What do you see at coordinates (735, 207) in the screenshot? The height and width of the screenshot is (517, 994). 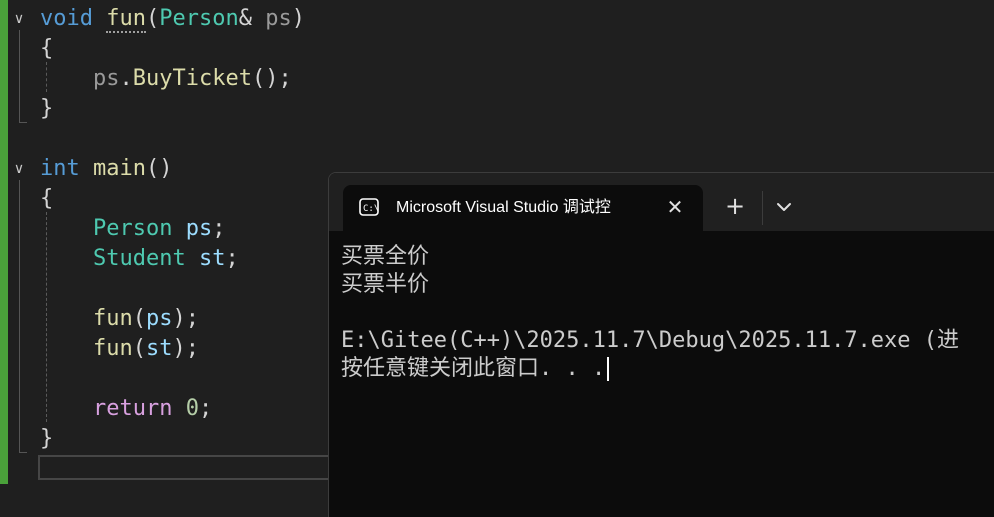 I see `new-tab-button: +` at bounding box center [735, 207].